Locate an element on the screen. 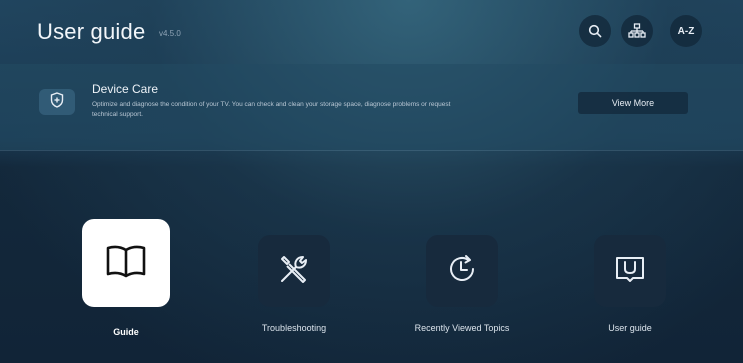 Image resolution: width=743 pixels, height=363 pixels. user-guide-book-icon is located at coordinates (630, 271).